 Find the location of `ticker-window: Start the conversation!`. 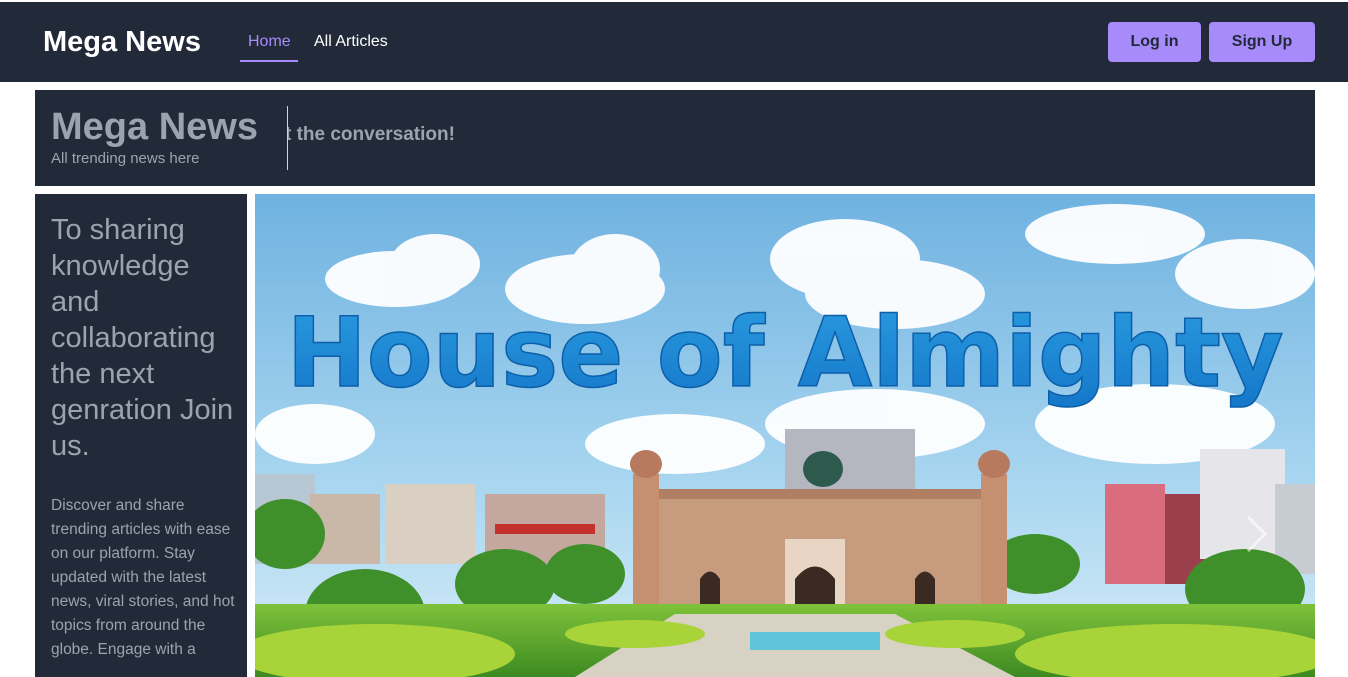

ticker-window: Start the conversation! is located at coordinates (788, 137).